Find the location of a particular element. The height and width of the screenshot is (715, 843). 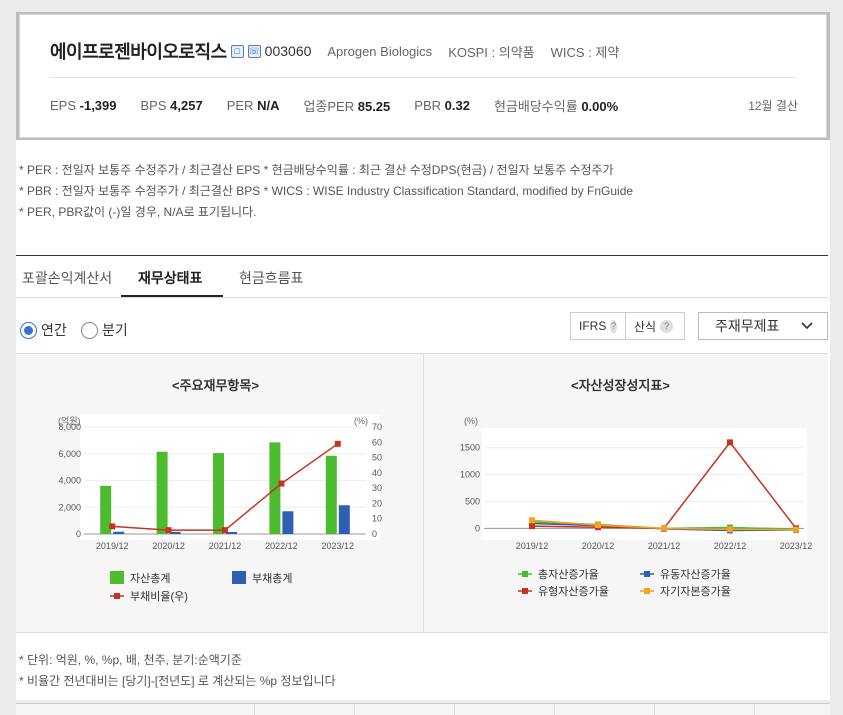

radio-annual: 연간 is located at coordinates (43, 330).